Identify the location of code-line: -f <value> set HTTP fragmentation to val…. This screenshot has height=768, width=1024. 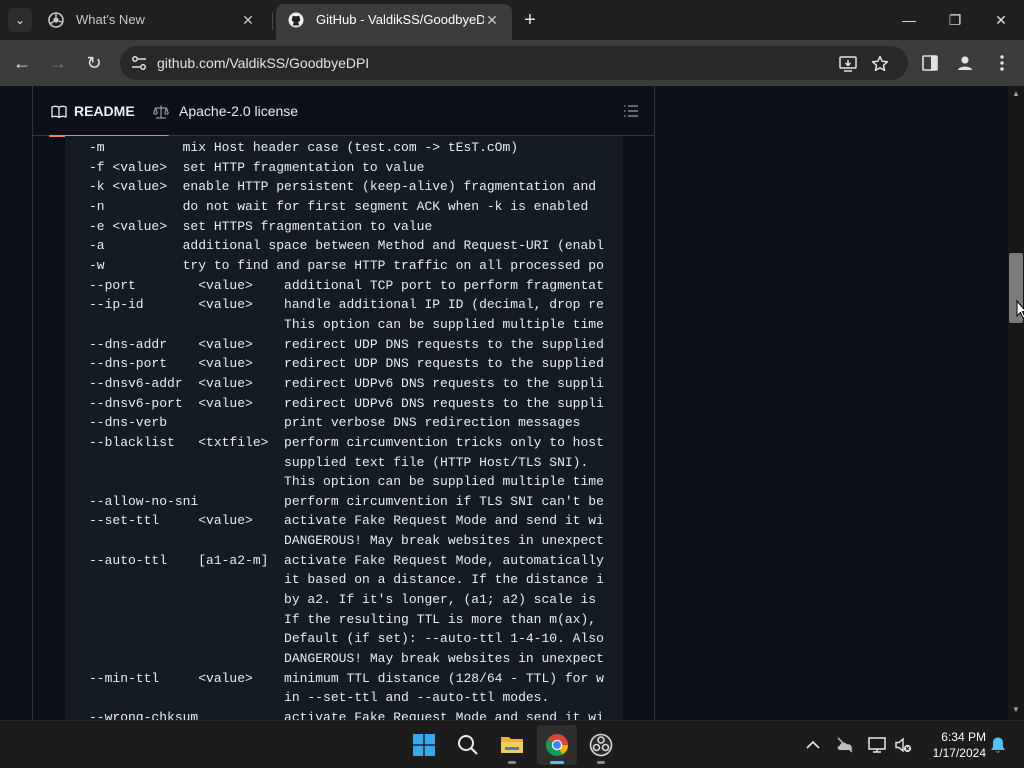
(257, 167).